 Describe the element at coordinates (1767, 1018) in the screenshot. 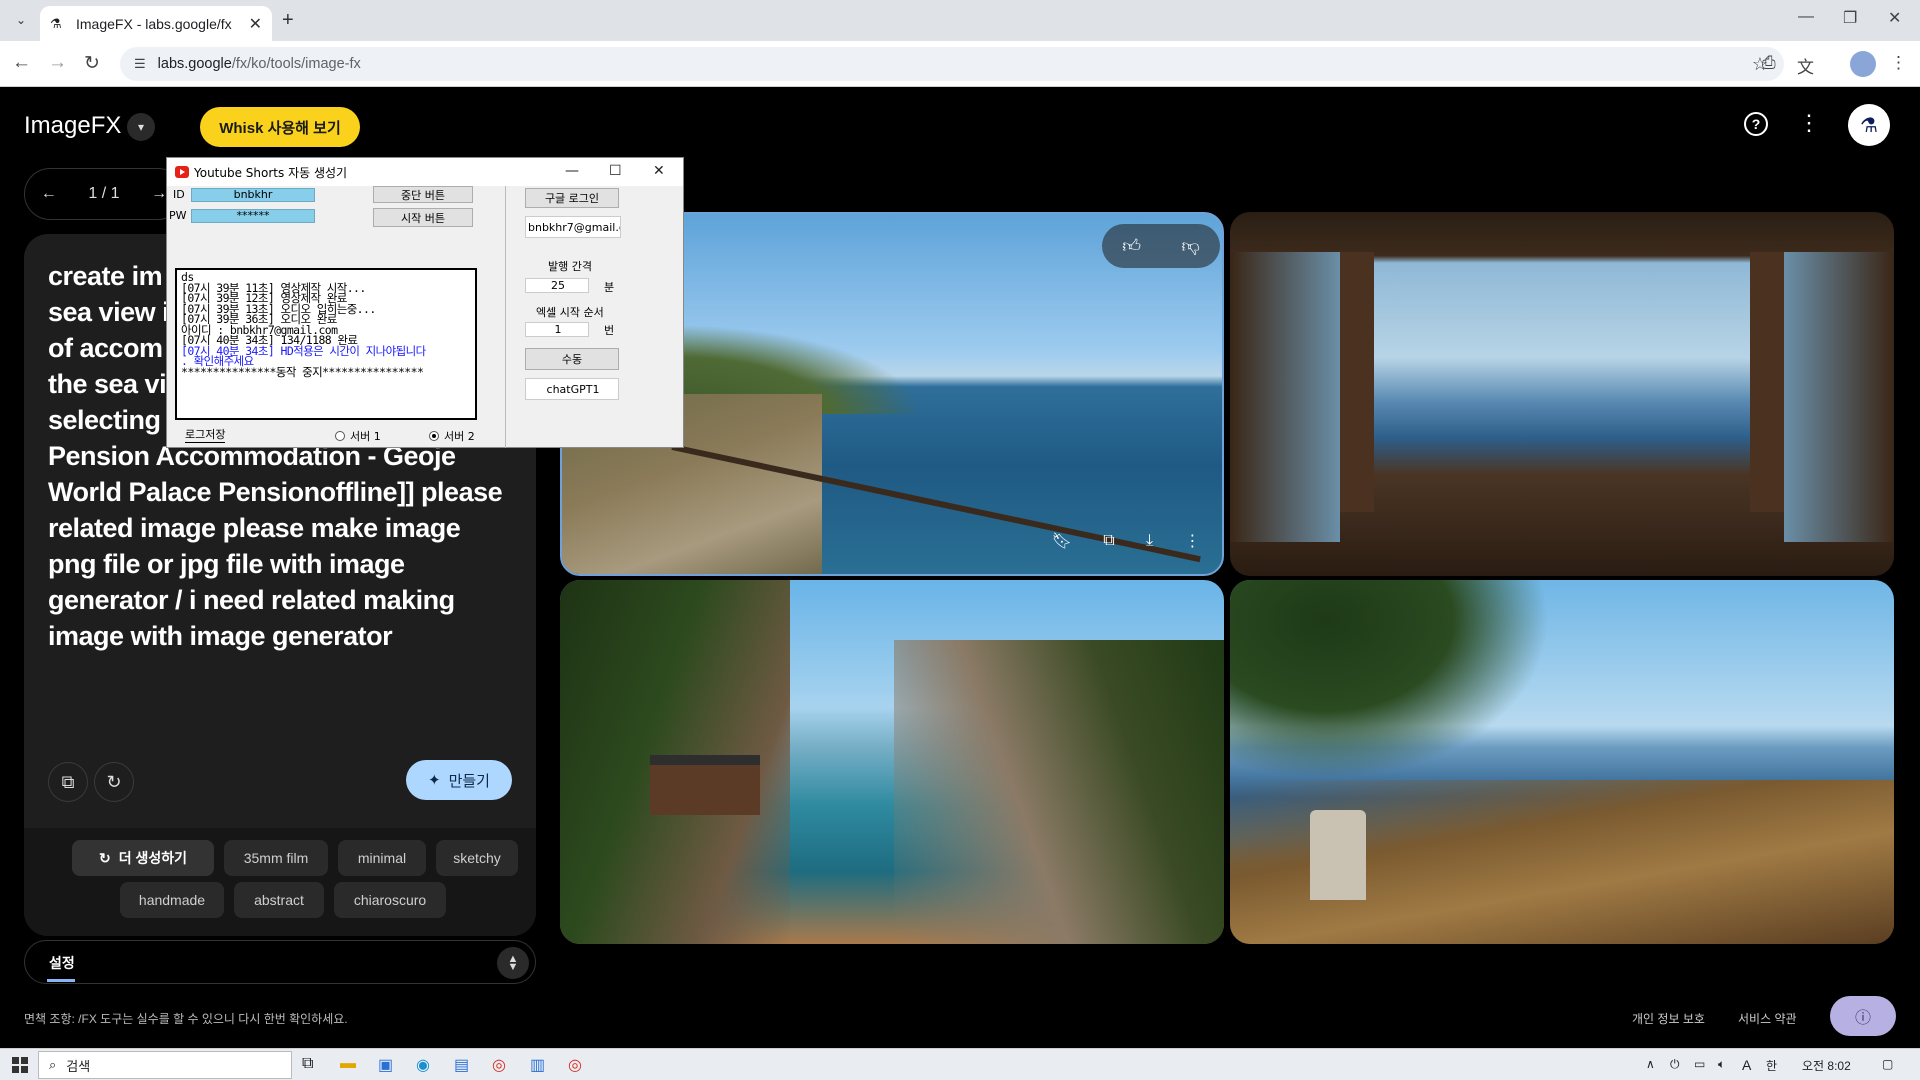

I see `terms-link: 서비스 약관` at that location.